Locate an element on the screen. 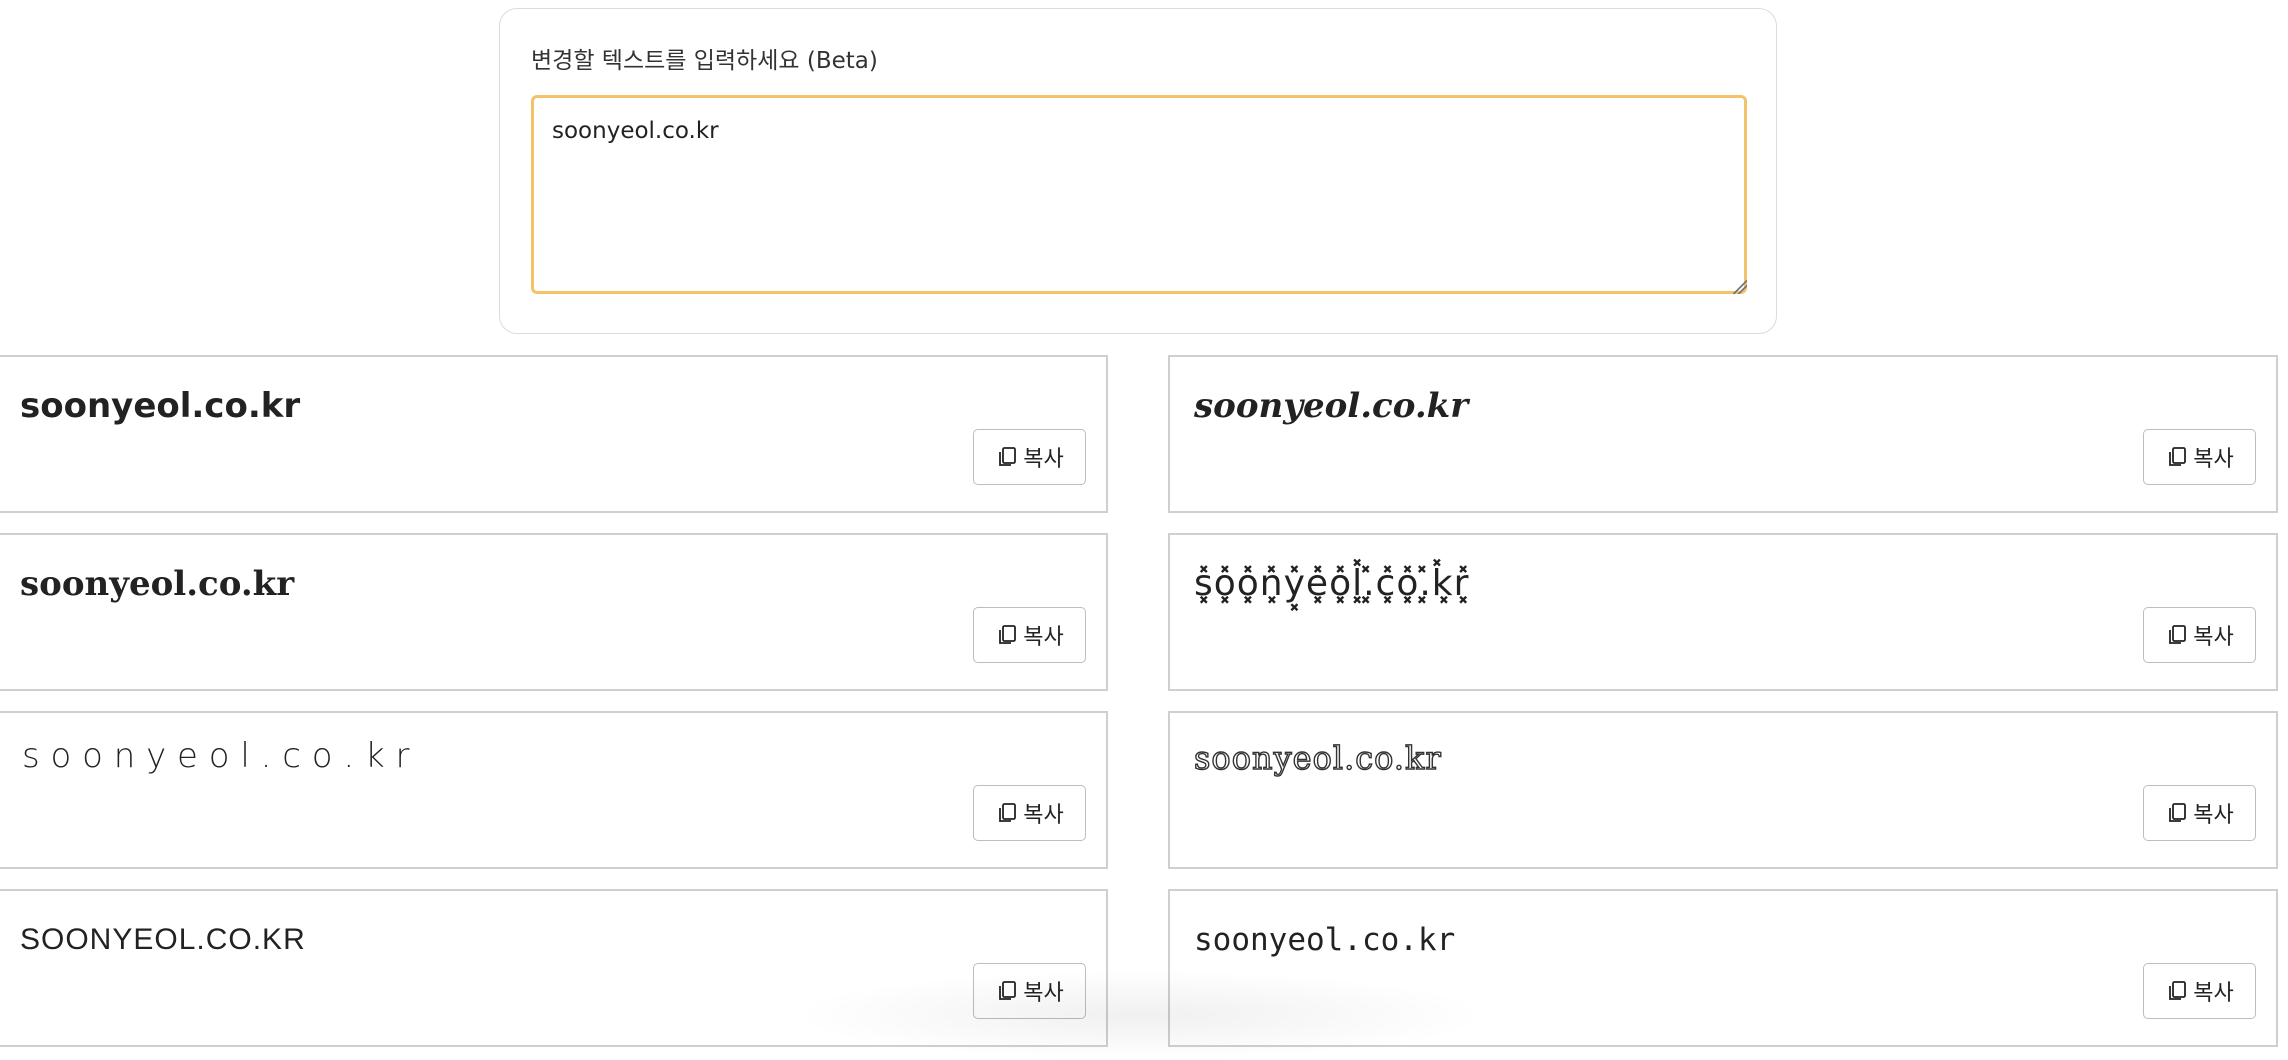 This screenshot has width=2288, height=1060. result-card: s o o n y e o l . c o . k r 복사 is located at coordinates (554, 790).